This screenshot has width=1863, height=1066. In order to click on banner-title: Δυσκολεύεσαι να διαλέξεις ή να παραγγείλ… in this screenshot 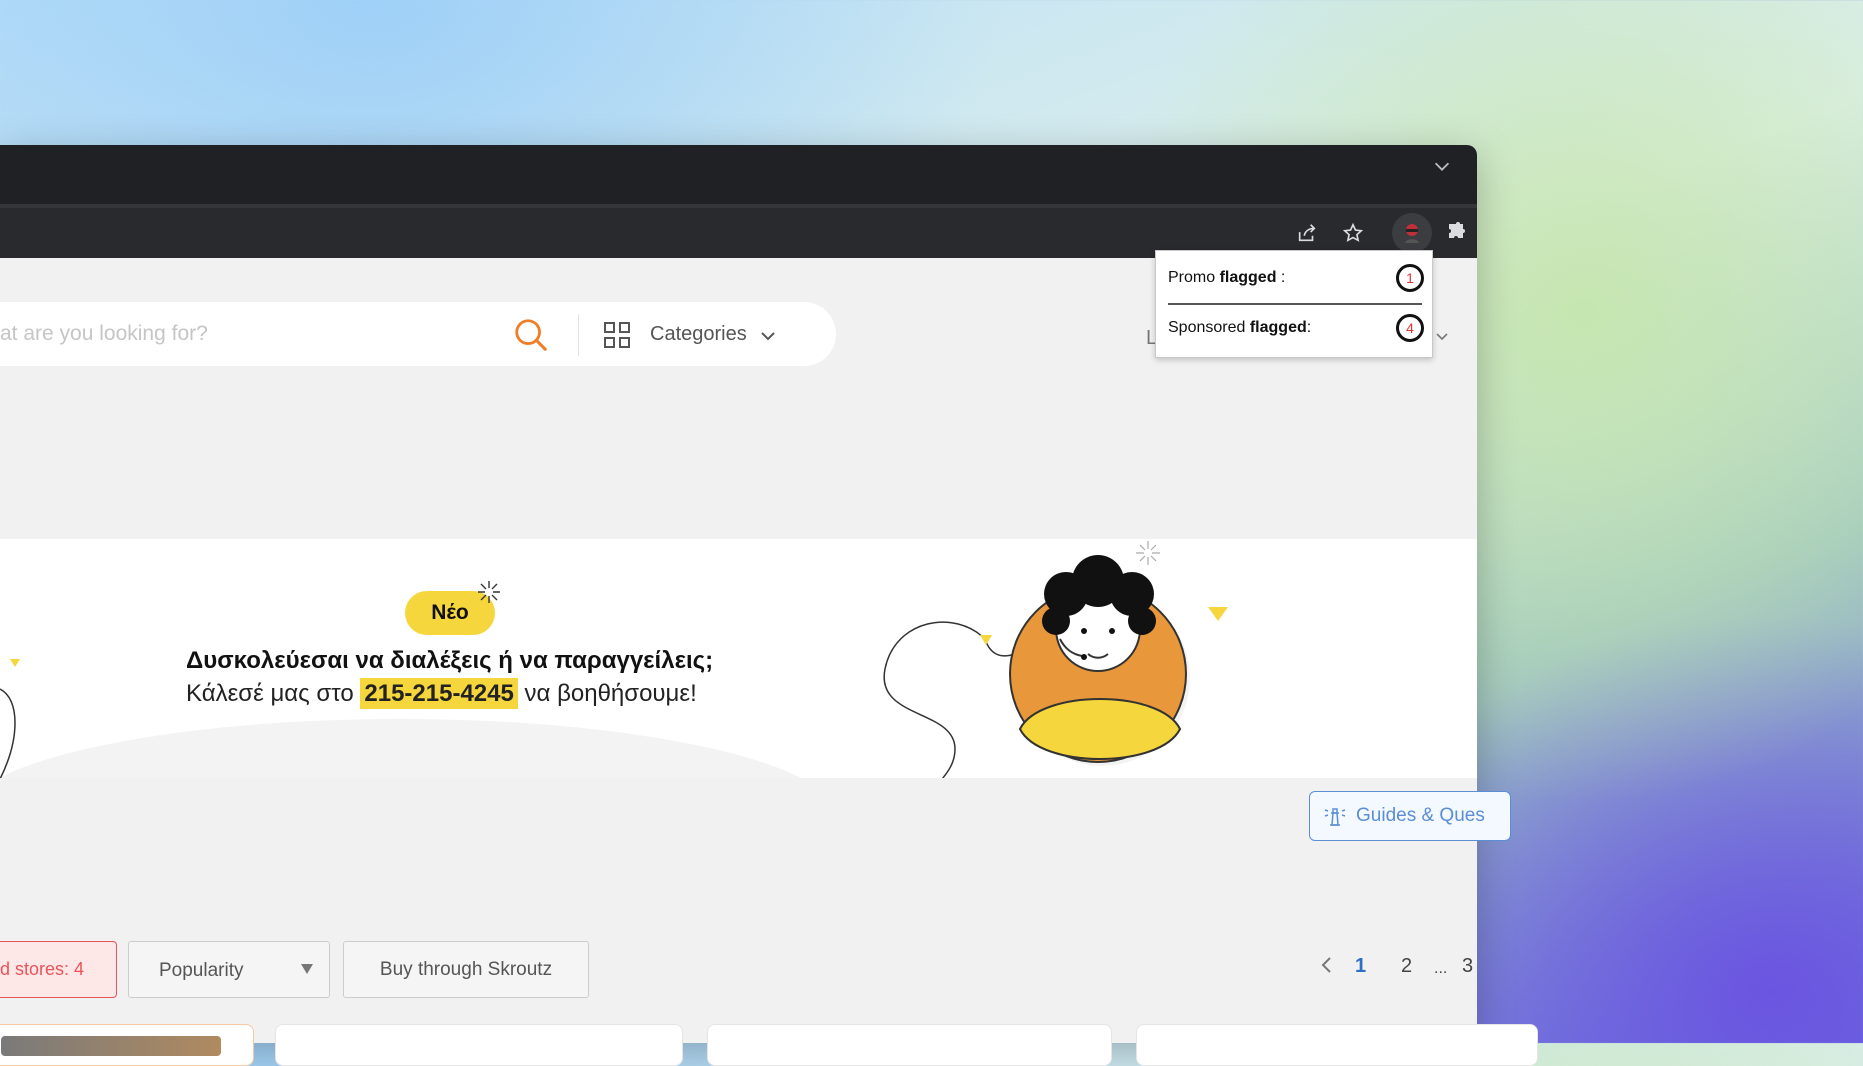, I will do `click(450, 660)`.